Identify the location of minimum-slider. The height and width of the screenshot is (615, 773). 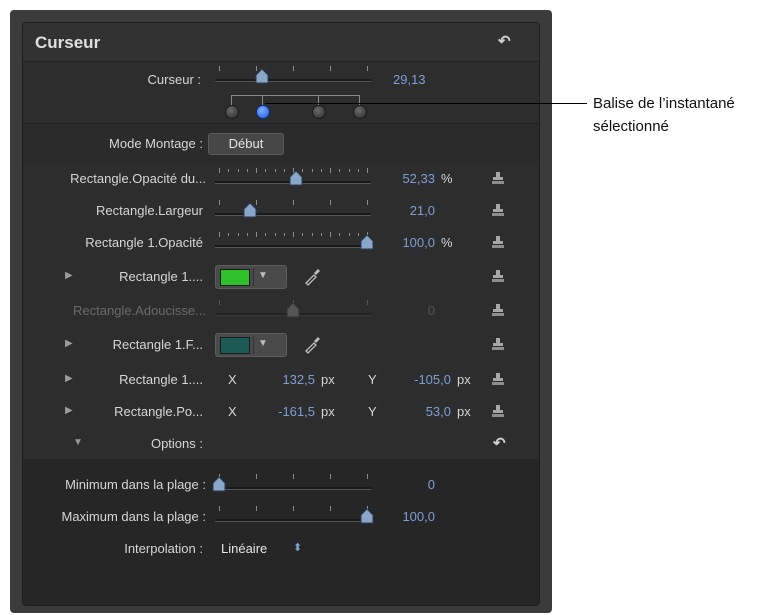
(291, 484).